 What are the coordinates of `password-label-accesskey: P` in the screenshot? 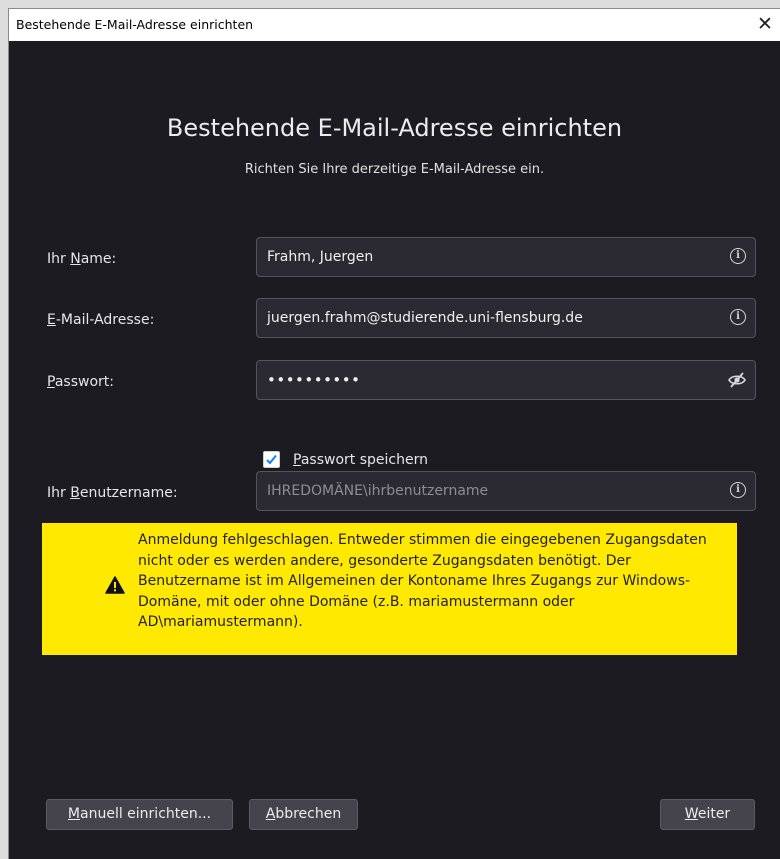 It's located at (51, 382).